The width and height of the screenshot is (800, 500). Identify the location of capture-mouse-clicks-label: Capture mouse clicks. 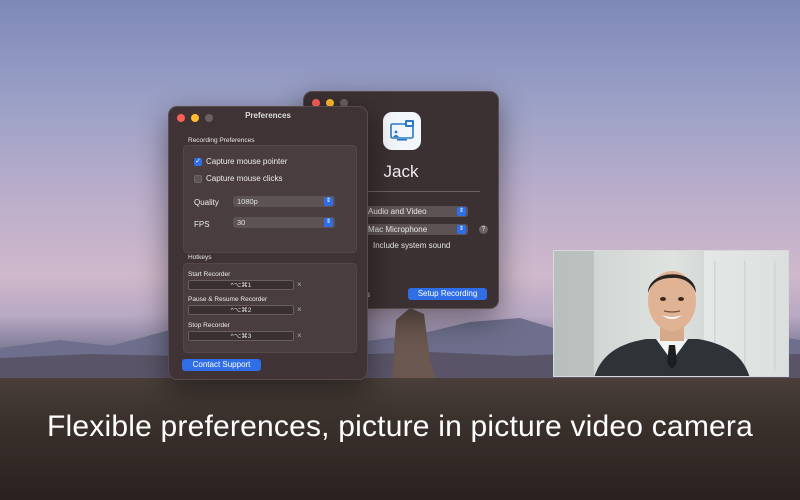
(244, 178).